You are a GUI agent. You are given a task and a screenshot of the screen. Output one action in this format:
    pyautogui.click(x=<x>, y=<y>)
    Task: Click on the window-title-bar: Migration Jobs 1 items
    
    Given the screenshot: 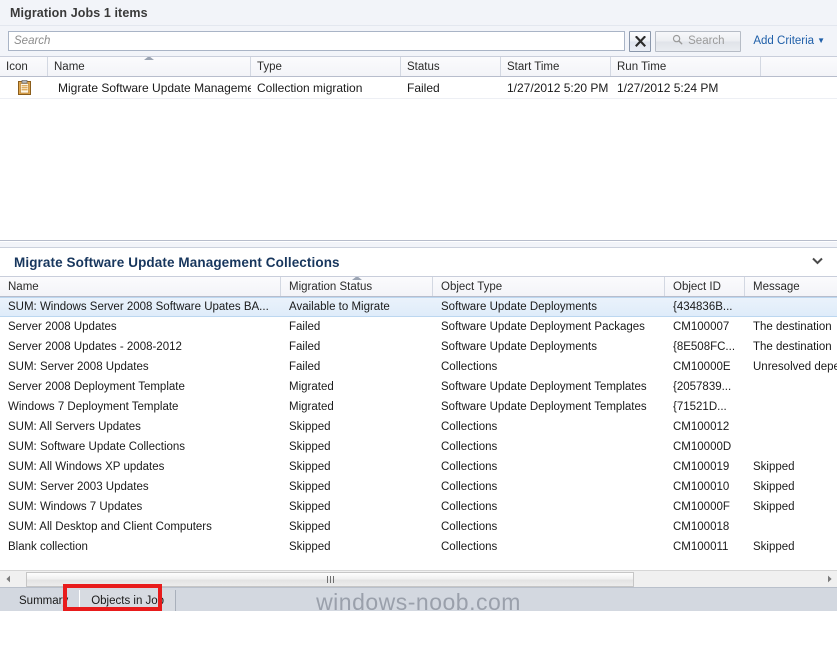 What is the action you would take?
    pyautogui.click(x=418, y=13)
    